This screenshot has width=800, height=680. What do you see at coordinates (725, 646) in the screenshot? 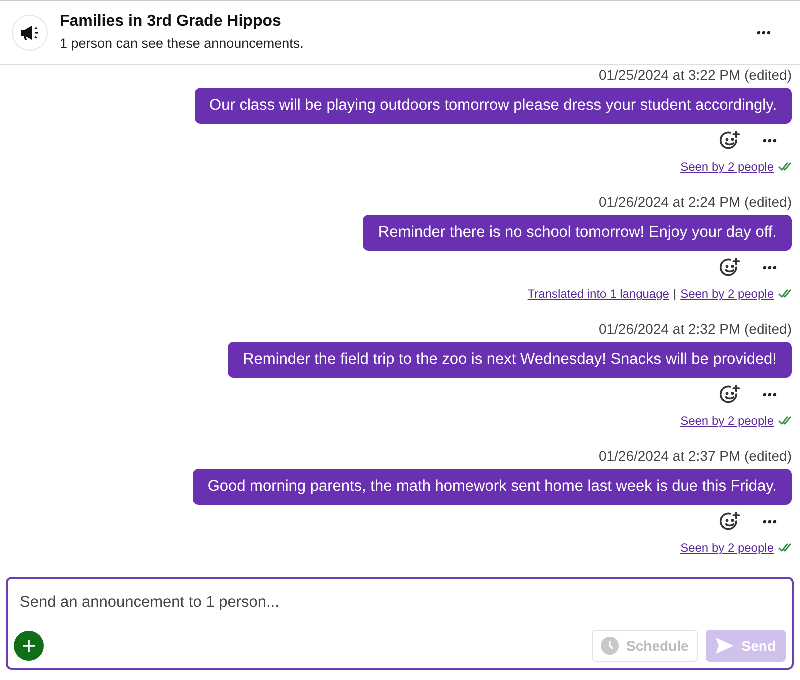
I see `send-icon` at bounding box center [725, 646].